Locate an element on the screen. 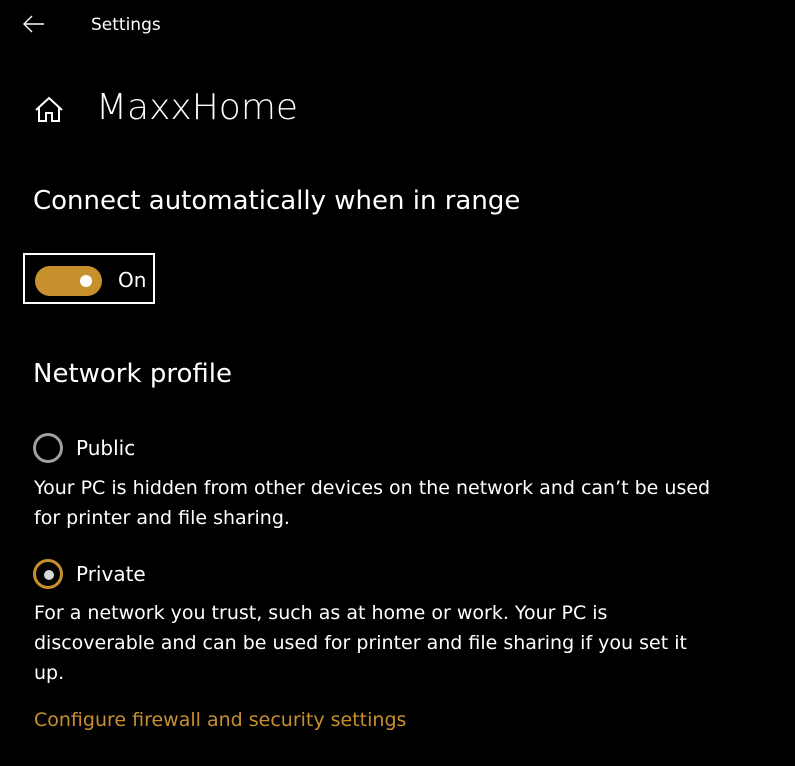 This screenshot has height=766, width=795. back-button is located at coordinates (34, 24).